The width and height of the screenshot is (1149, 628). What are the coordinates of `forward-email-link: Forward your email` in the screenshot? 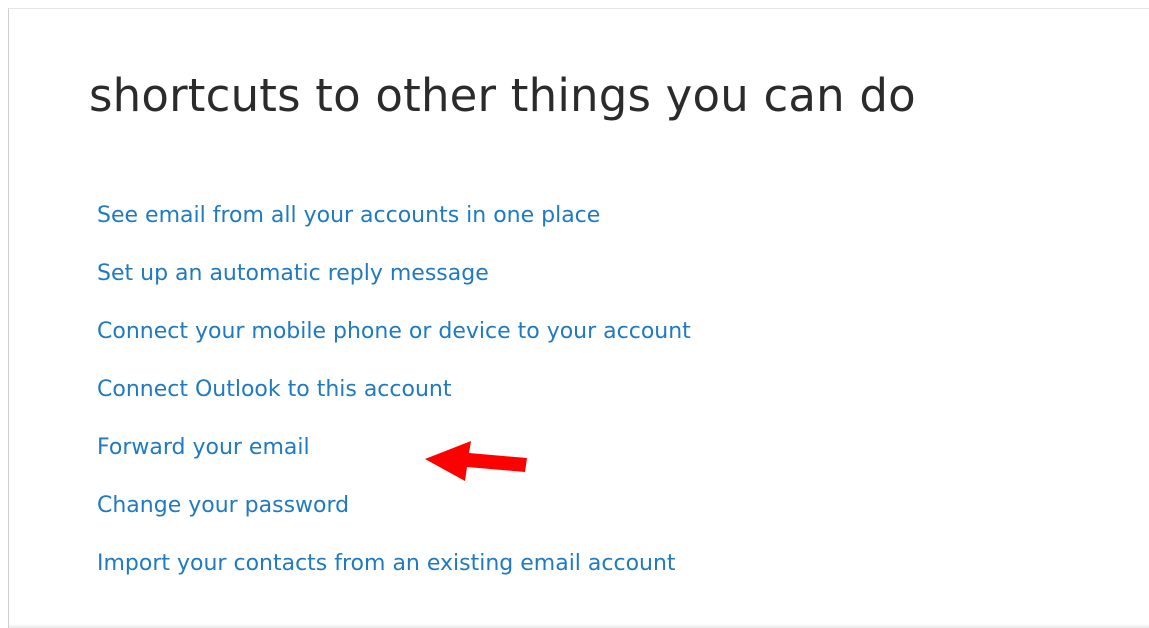 It's located at (203, 448).